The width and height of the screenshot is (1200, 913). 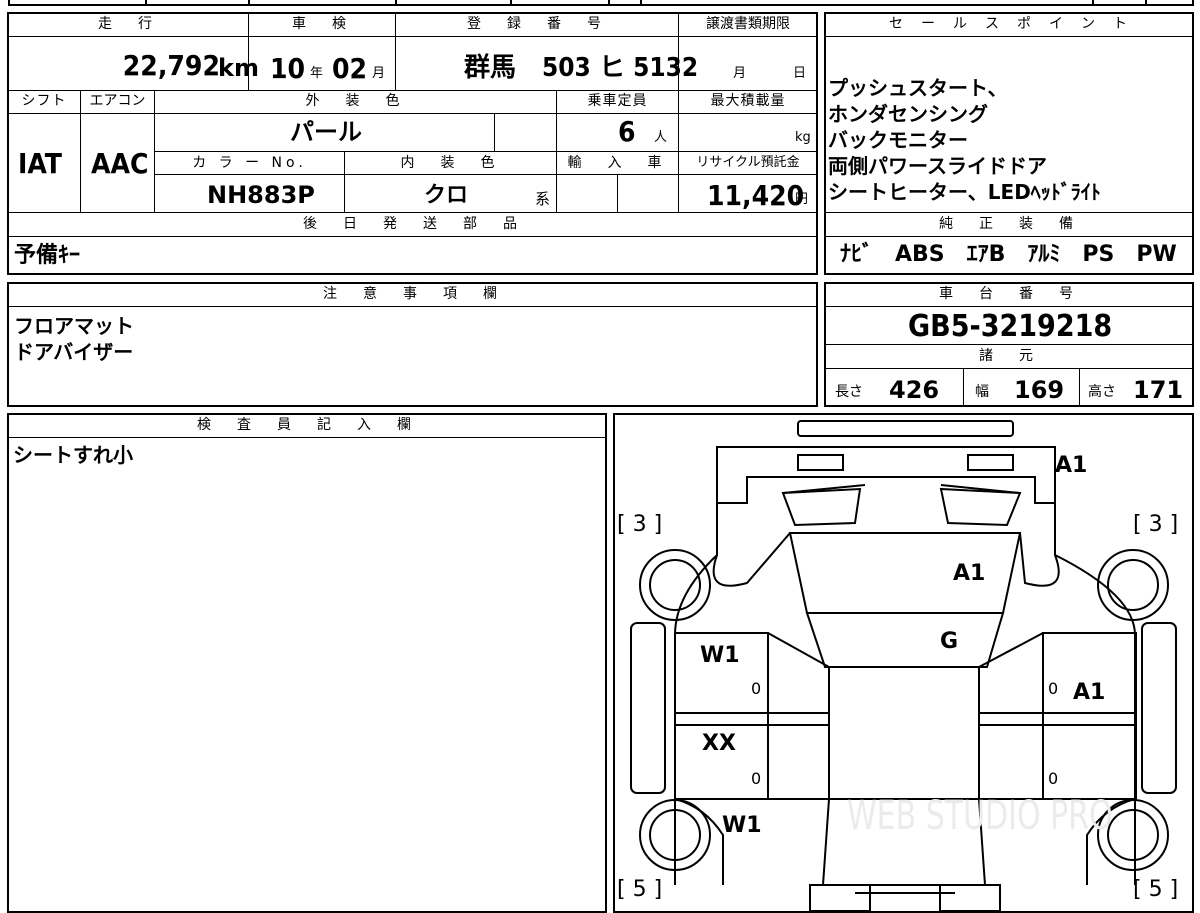 What do you see at coordinates (748, 162) in the screenshot?
I see `recycle-header: リサイクル預託金` at bounding box center [748, 162].